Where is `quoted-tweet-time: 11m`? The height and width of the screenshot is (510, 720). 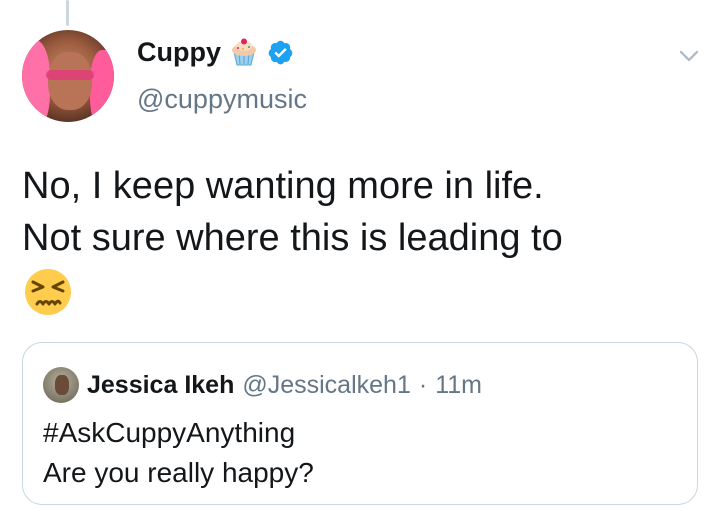 quoted-tweet-time: 11m is located at coordinates (458, 384).